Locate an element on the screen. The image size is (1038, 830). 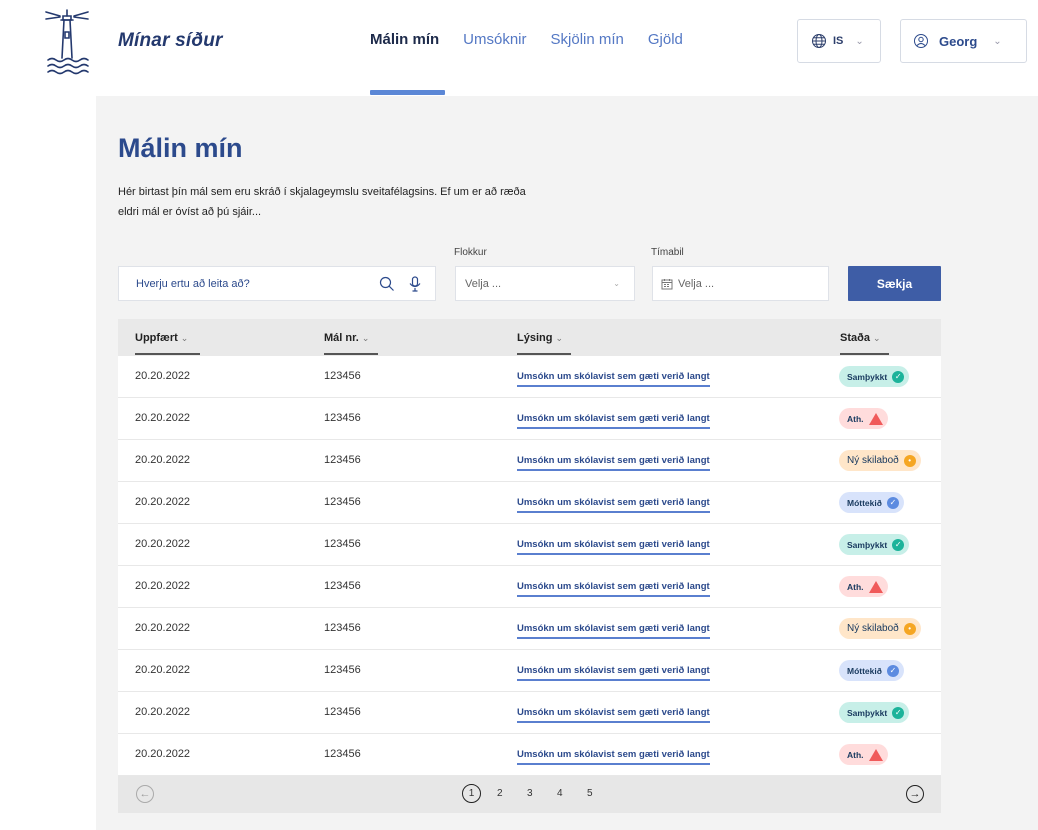
status-badge: Ný skilaboð • is located at coordinates (880, 460).